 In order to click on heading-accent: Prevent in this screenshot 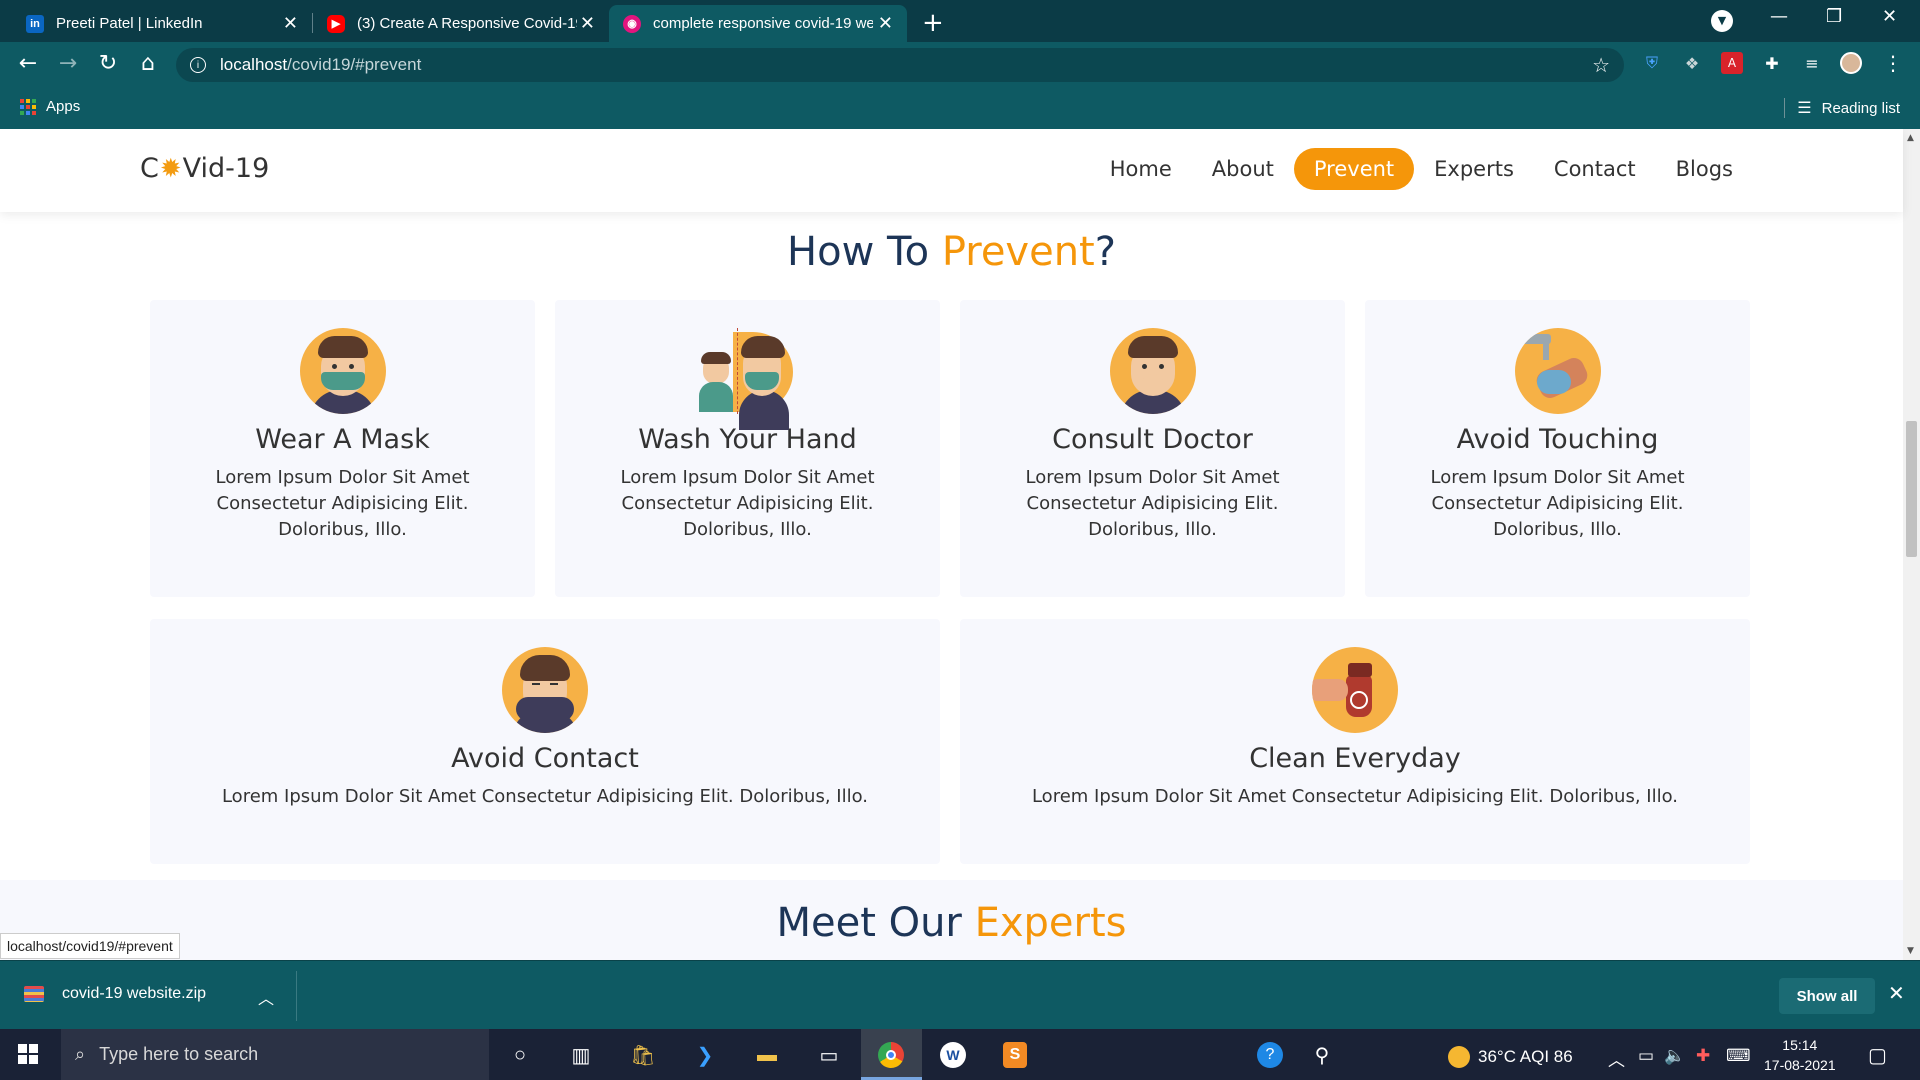, I will do `click(1018, 252)`.